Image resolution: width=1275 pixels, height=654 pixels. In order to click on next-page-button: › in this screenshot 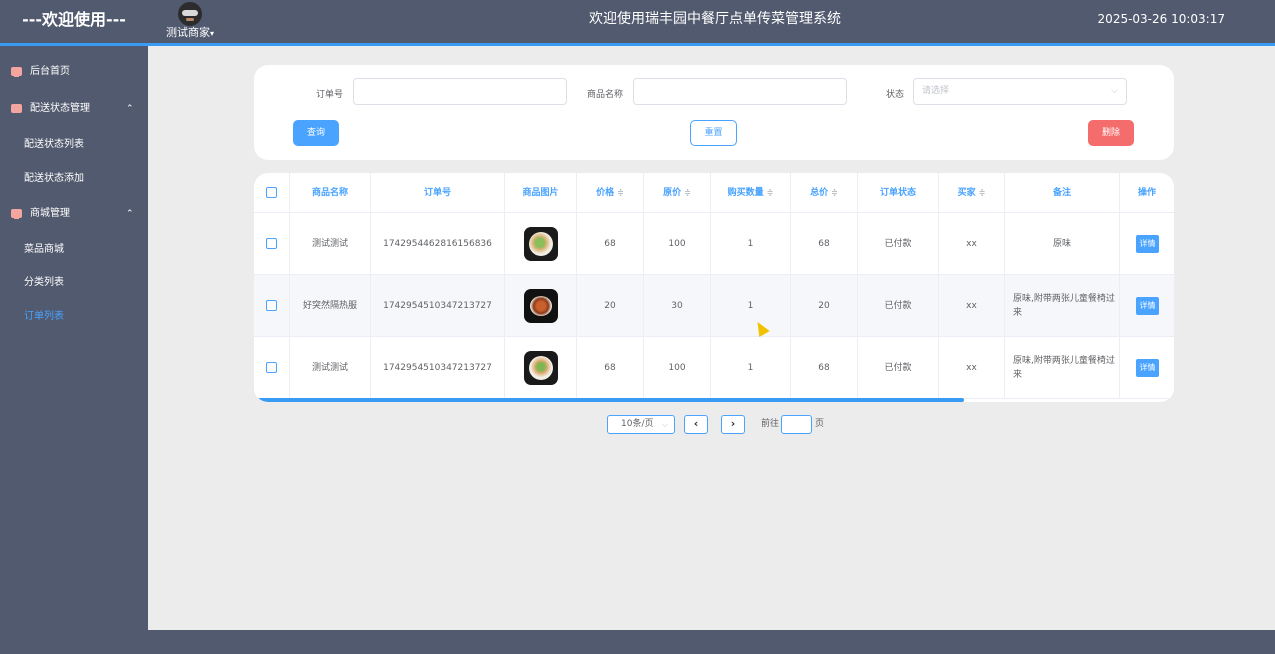, I will do `click(733, 424)`.